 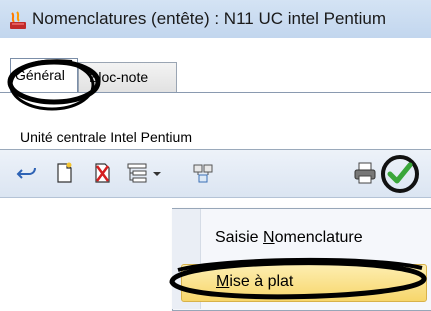 I want to click on undo-icon, so click(x=27, y=173).